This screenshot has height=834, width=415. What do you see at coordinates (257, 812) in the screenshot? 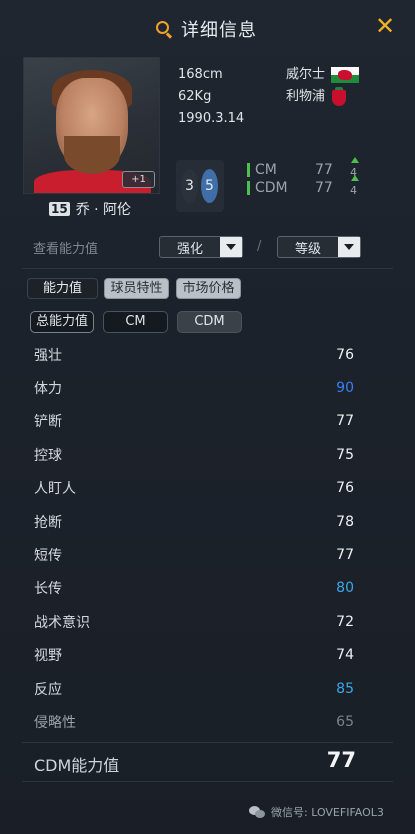
I see `wechat-icon` at bounding box center [257, 812].